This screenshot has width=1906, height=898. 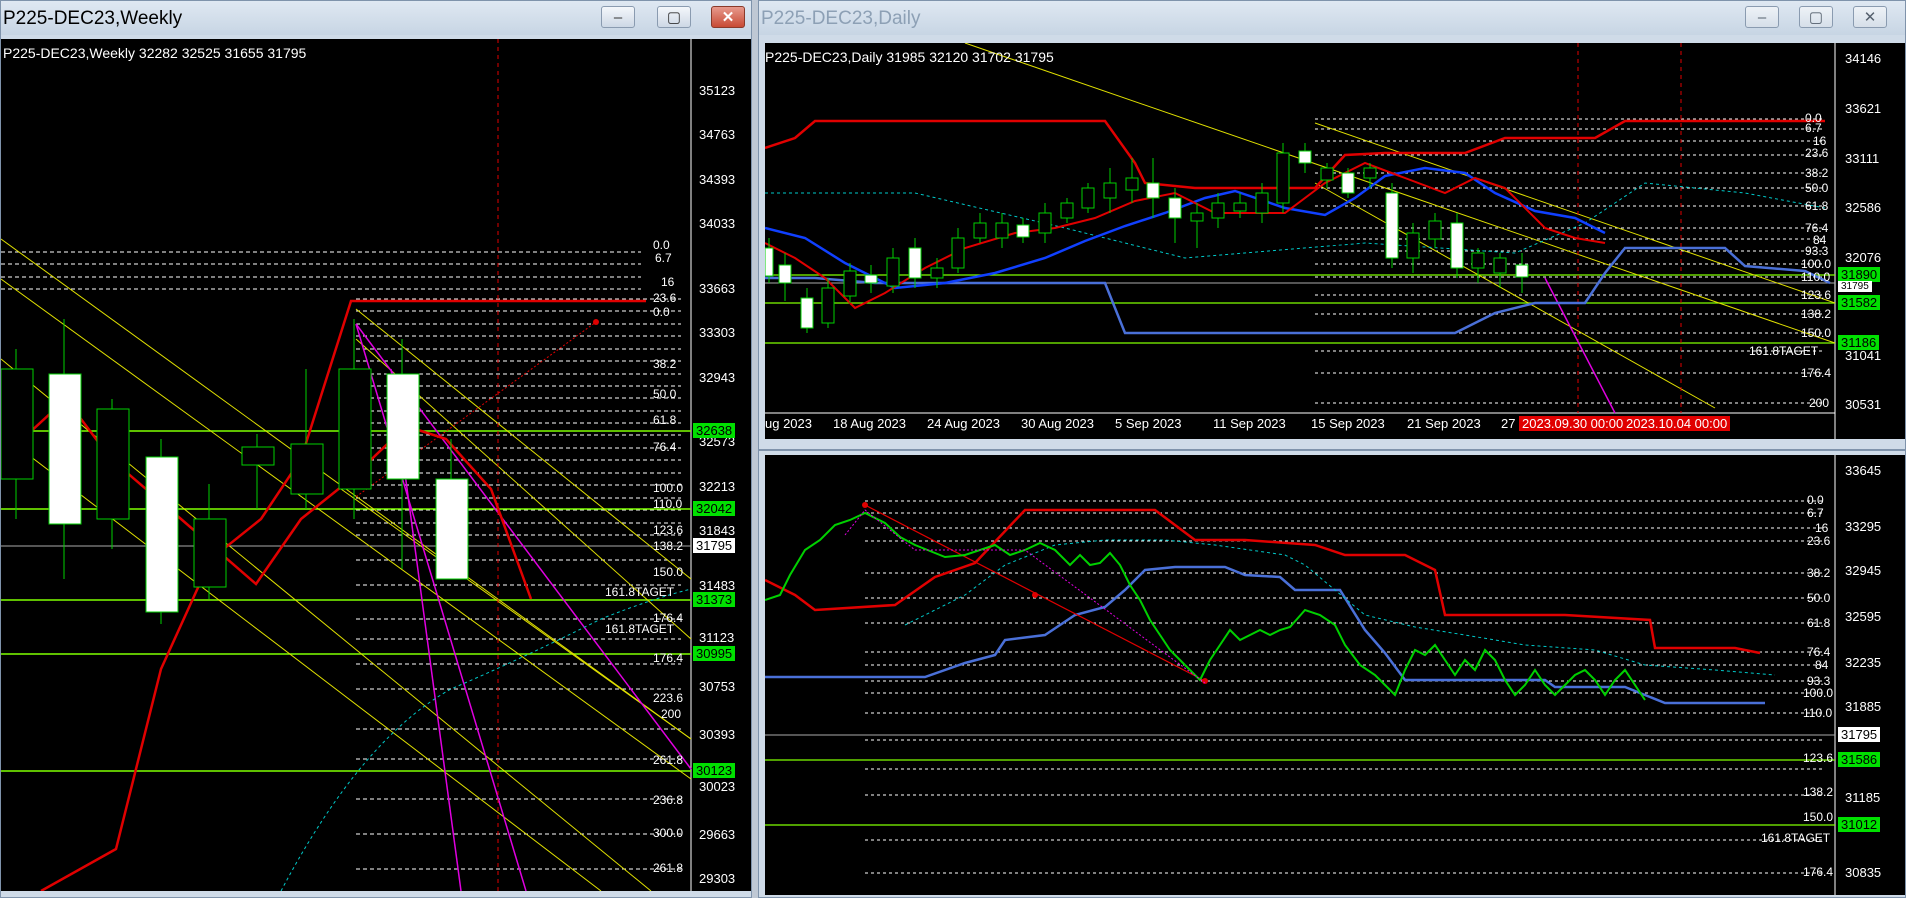 What do you see at coordinates (1822, 665) in the screenshot?
I see `fib-label: 84` at bounding box center [1822, 665].